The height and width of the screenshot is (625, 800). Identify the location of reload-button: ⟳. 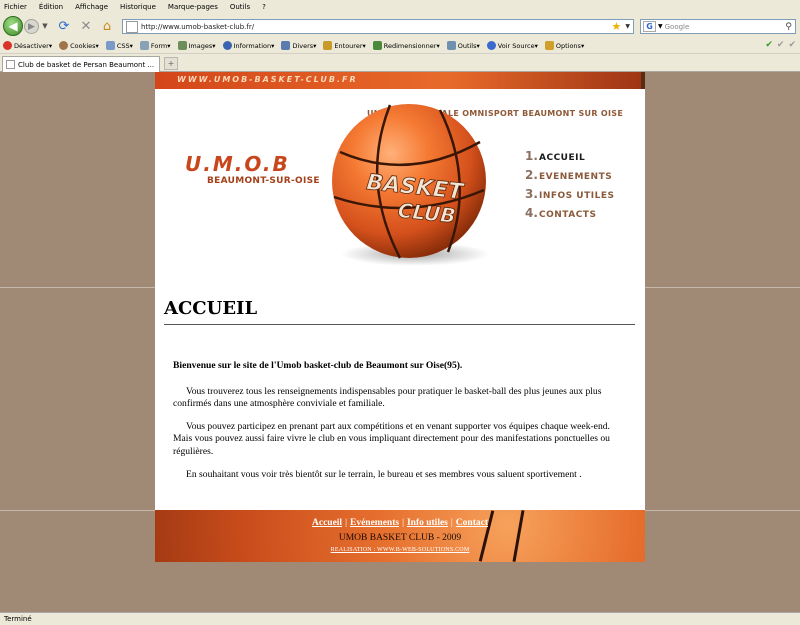
(64, 26).